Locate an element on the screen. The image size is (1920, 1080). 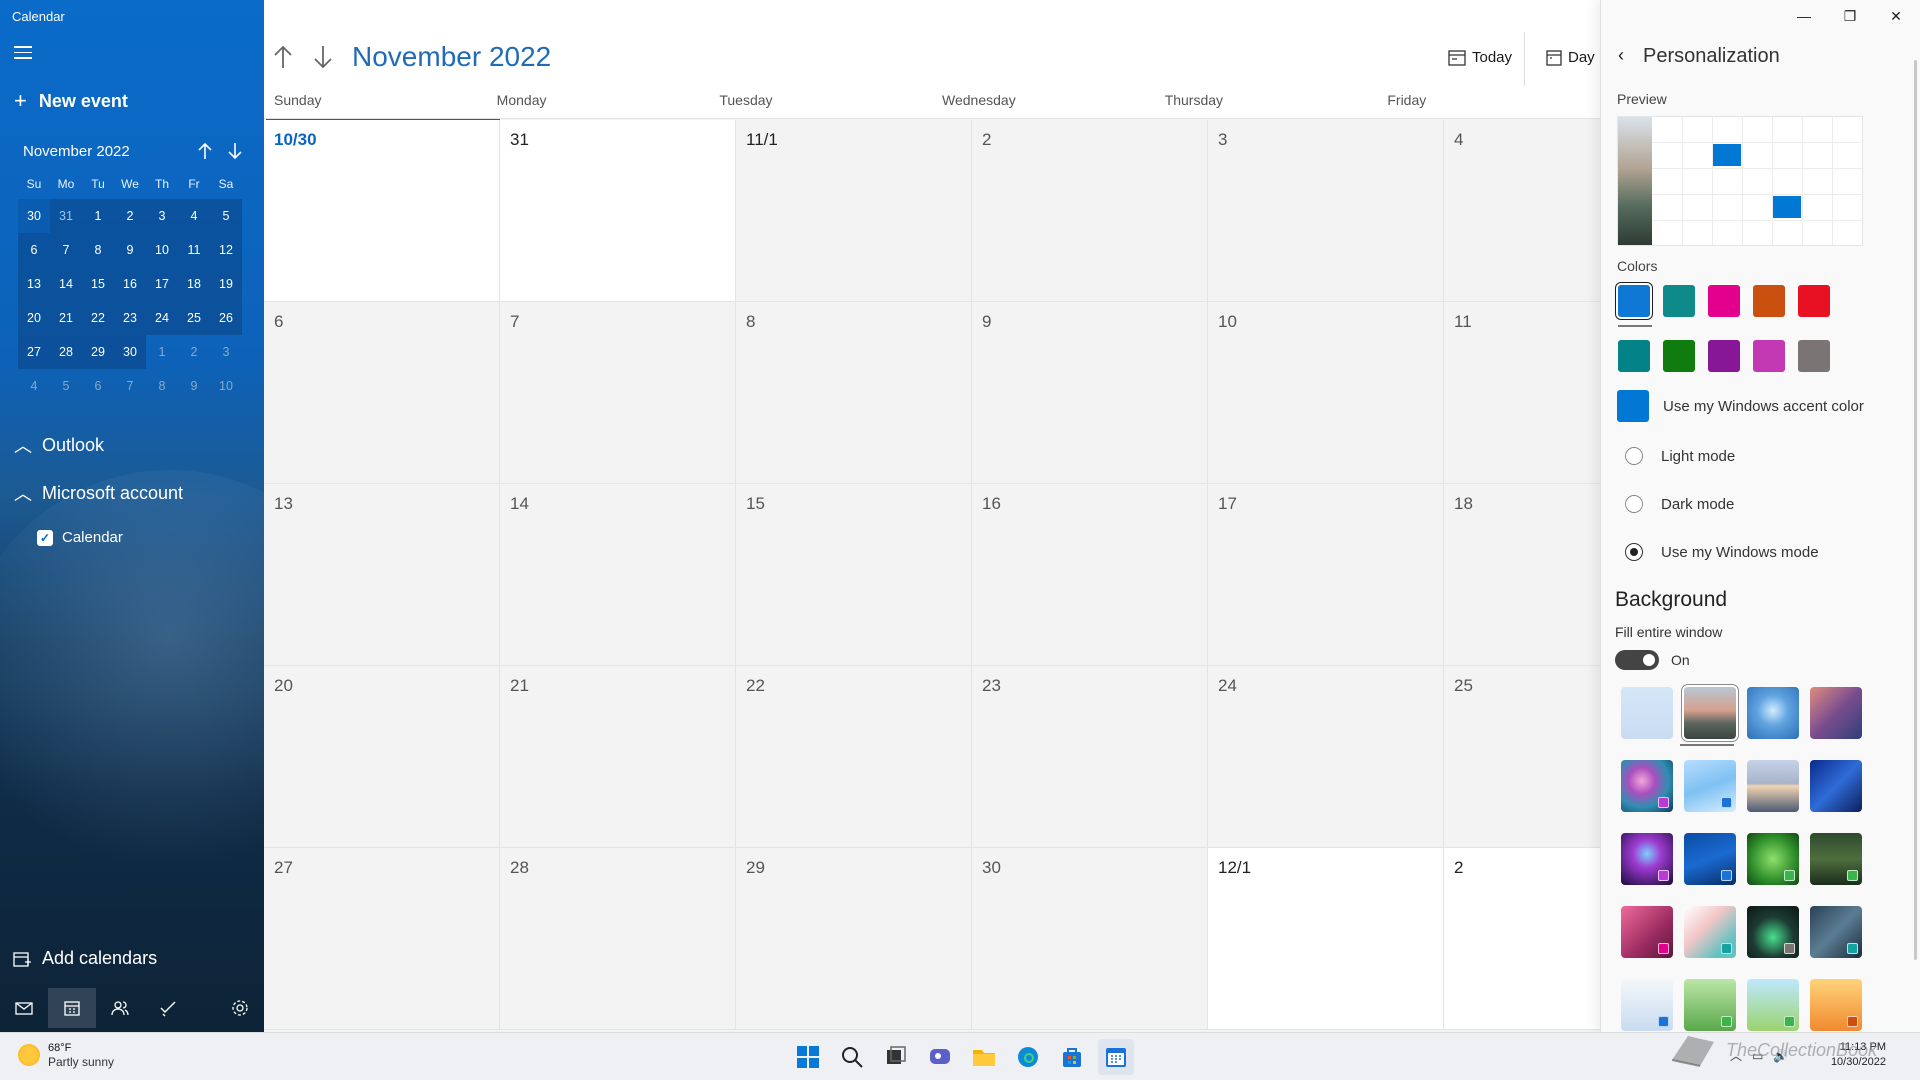
day-cell: 13 is located at coordinates (382, 575).